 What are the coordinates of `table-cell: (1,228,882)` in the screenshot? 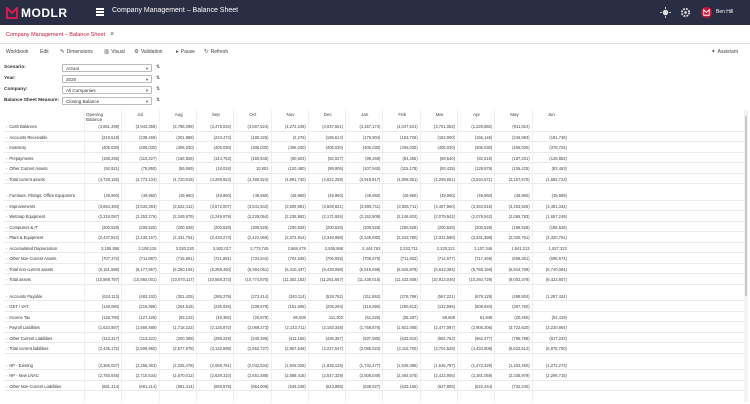 It's located at (474, 126).